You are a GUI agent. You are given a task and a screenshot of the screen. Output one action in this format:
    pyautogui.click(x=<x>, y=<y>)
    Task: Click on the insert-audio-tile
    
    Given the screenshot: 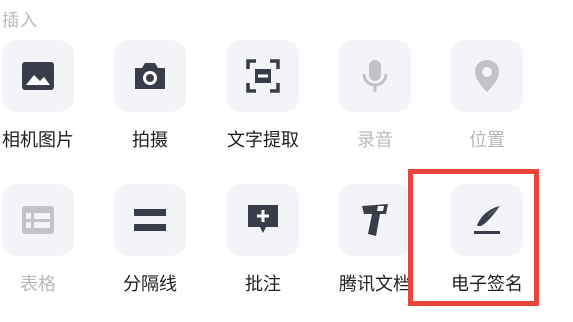 What is the action you would take?
    pyautogui.click(x=375, y=76)
    